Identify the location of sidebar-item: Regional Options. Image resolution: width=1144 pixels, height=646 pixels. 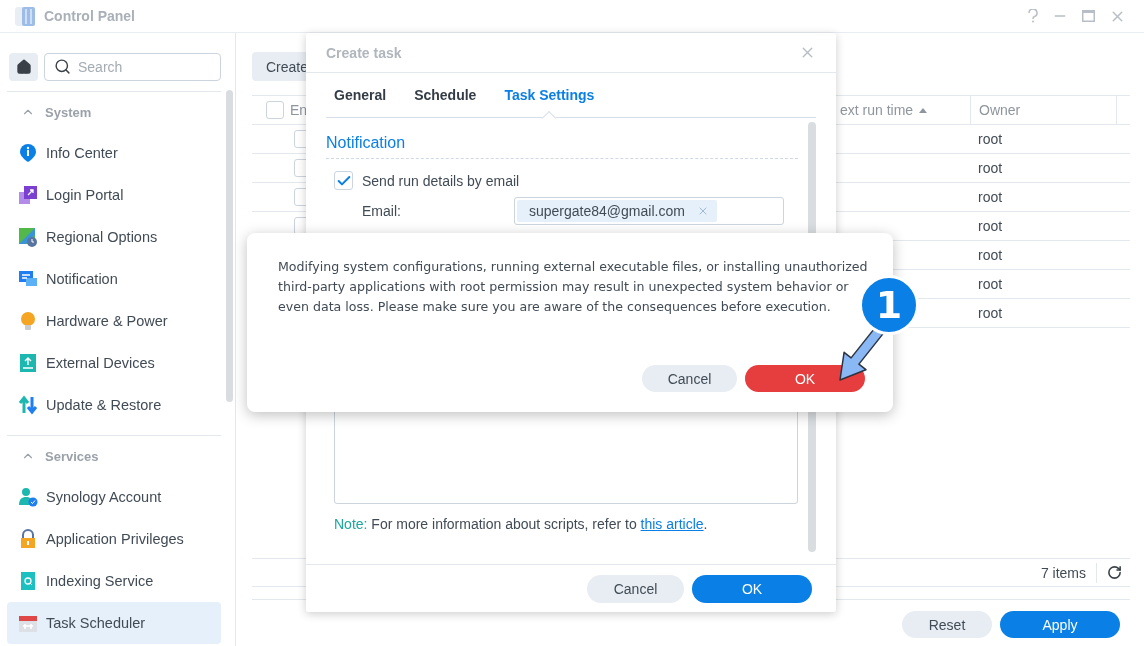
(114, 237).